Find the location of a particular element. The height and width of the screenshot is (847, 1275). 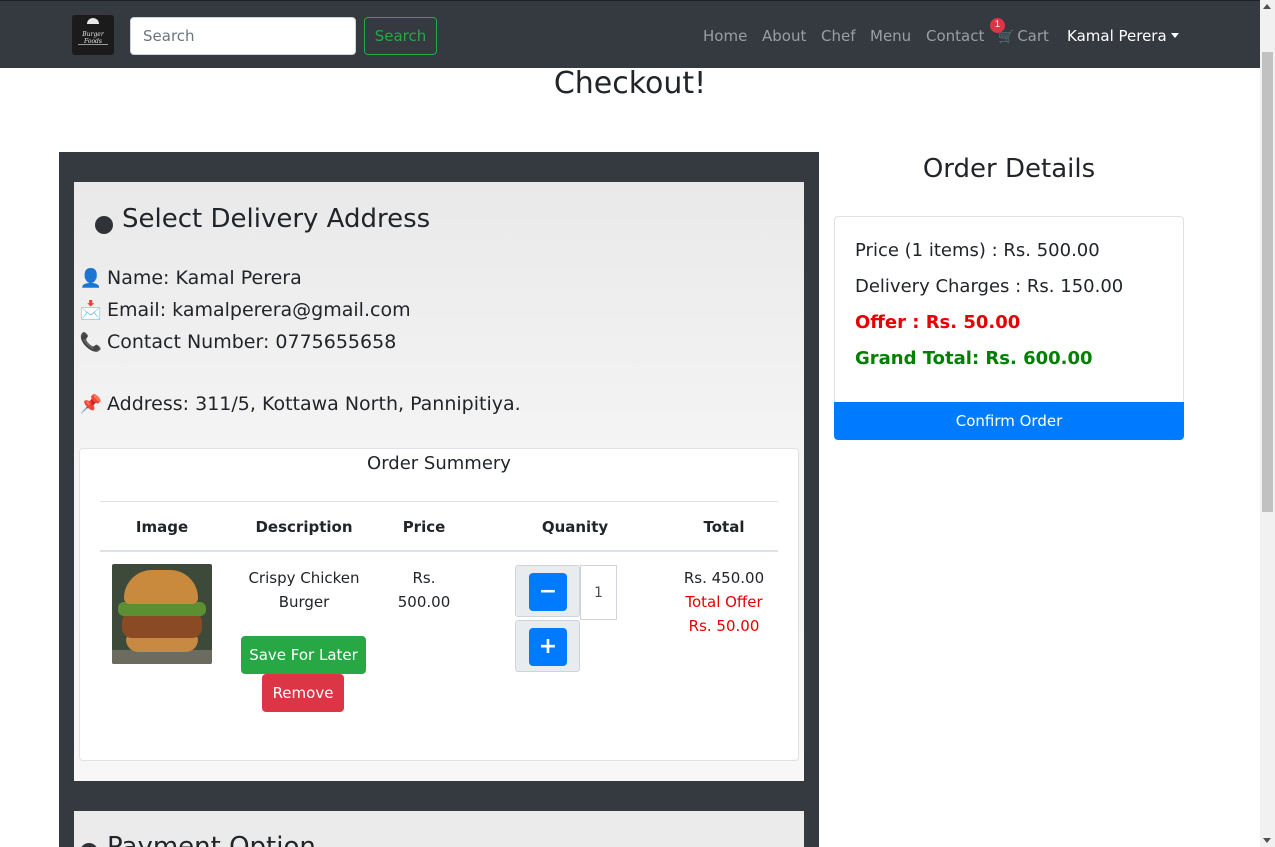

table-header-border is located at coordinates (439, 551).